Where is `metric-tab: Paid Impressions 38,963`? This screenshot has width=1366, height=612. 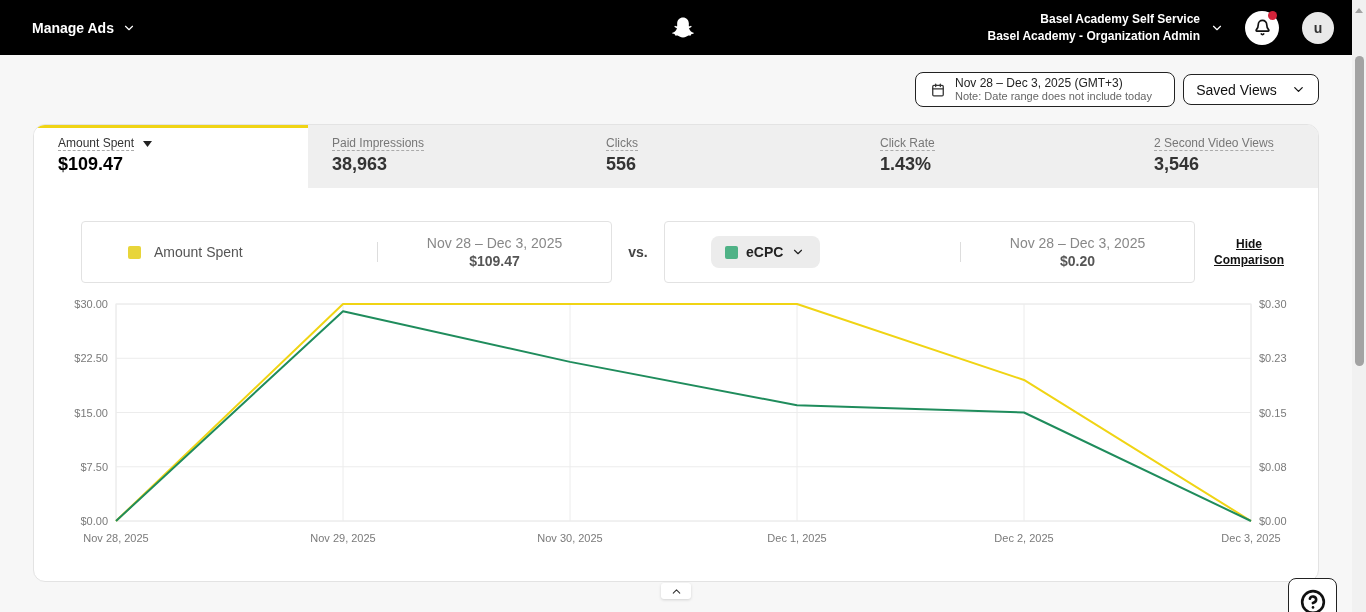 metric-tab: Paid Impressions 38,963 is located at coordinates (445, 156).